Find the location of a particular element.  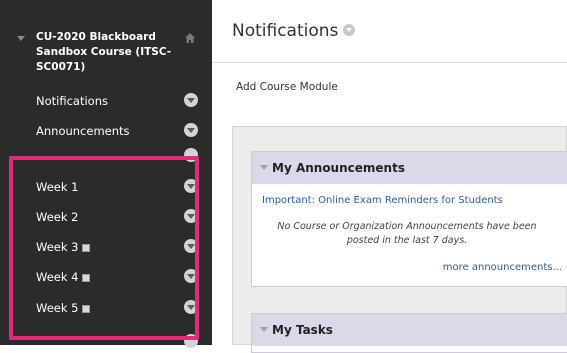

home-icon is located at coordinates (190, 38).